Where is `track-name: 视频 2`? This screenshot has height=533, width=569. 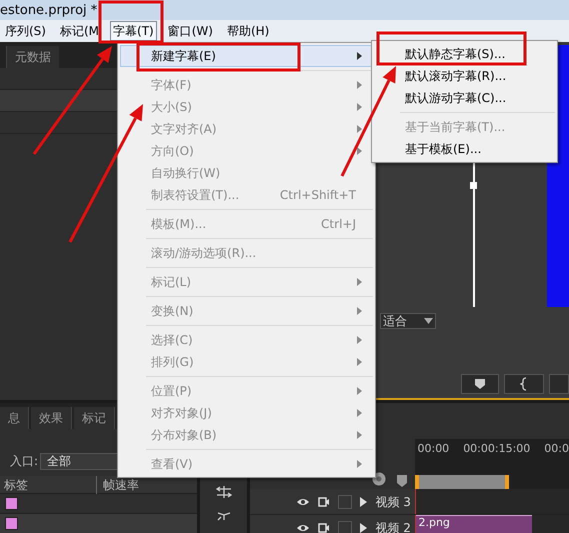 track-name: 视频 2 is located at coordinates (393, 526).